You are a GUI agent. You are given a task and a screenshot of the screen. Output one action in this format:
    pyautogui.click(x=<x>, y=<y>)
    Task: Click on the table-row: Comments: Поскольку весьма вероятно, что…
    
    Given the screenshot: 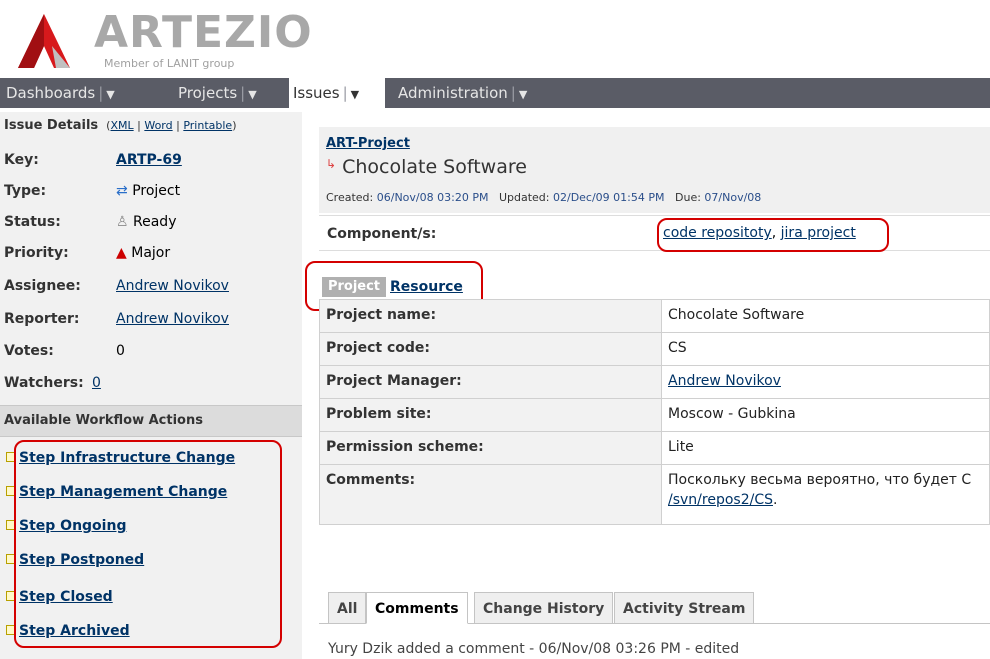 What is the action you would take?
    pyautogui.click(x=654, y=494)
    